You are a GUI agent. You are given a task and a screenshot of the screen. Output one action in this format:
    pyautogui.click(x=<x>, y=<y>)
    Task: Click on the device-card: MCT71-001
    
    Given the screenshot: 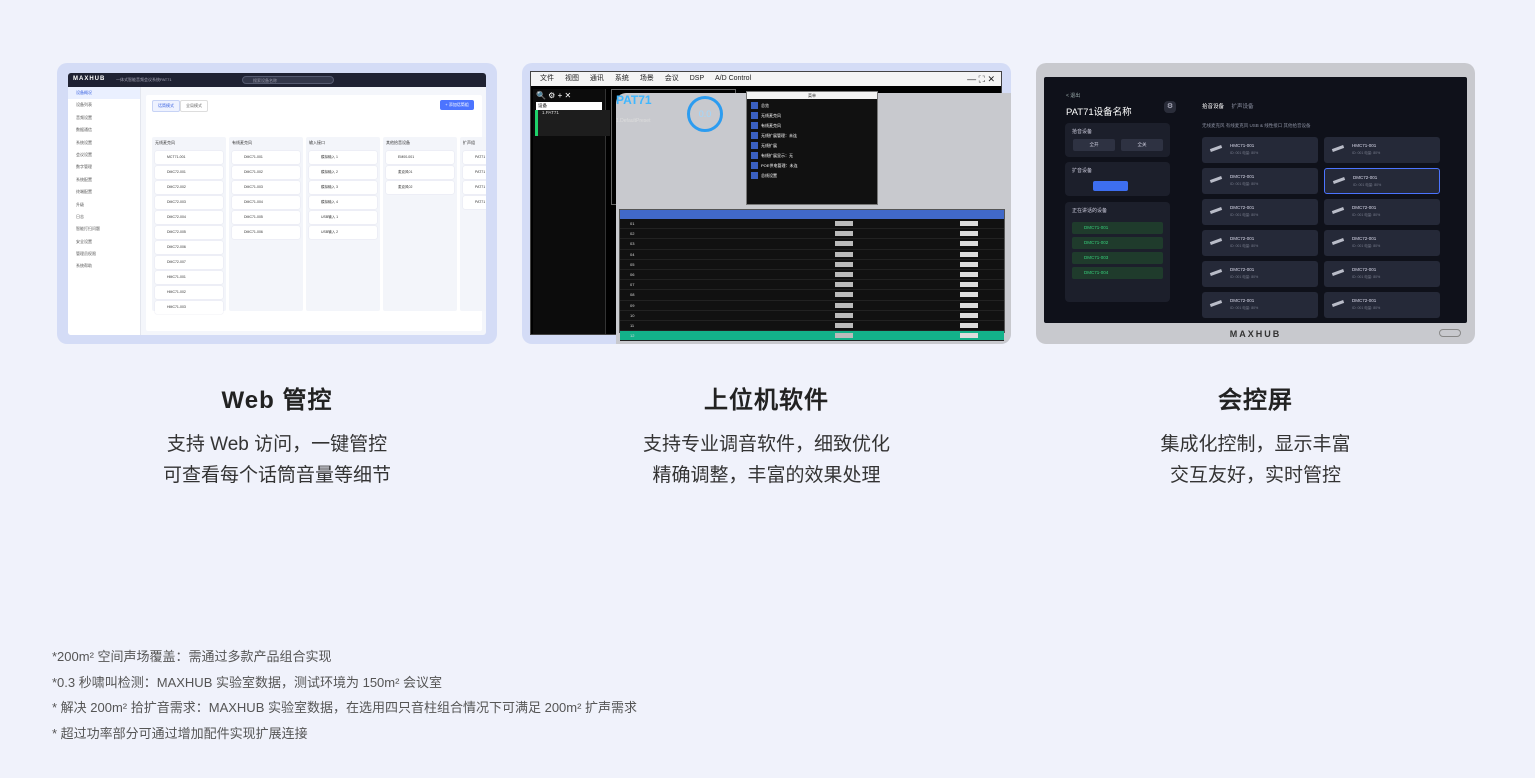 What is the action you would take?
    pyautogui.click(x=189, y=157)
    